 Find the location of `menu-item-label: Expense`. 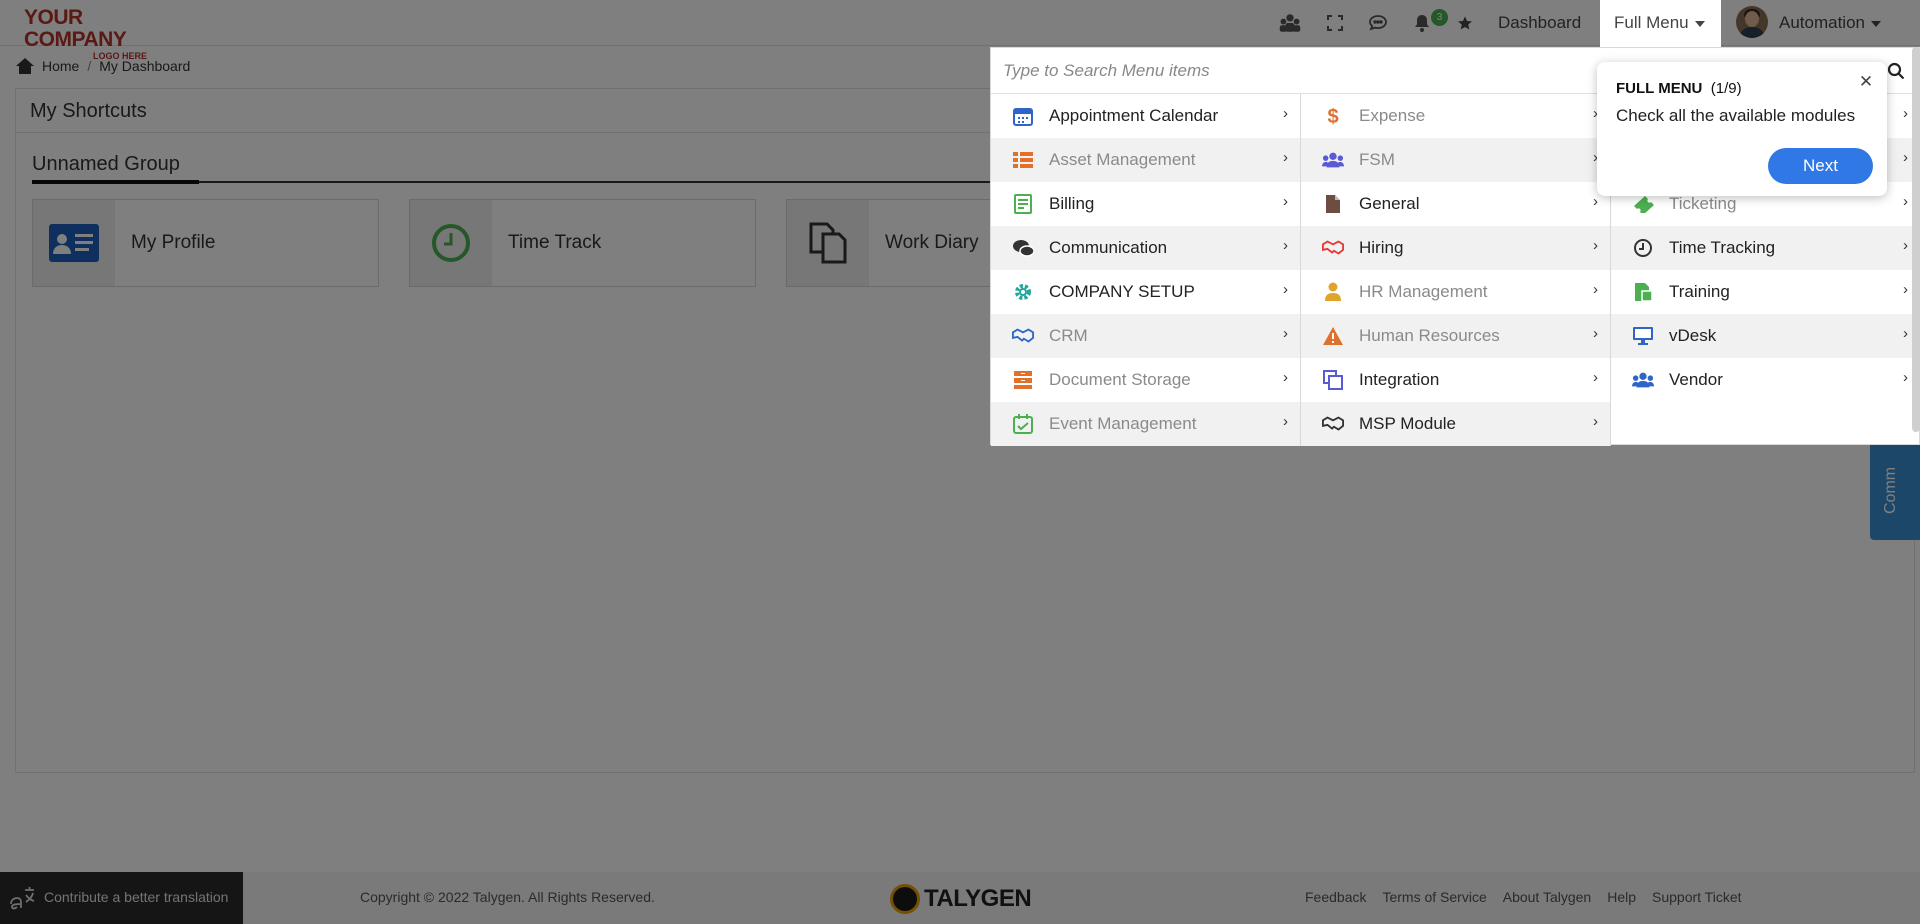

menu-item-label: Expense is located at coordinates (1392, 115).